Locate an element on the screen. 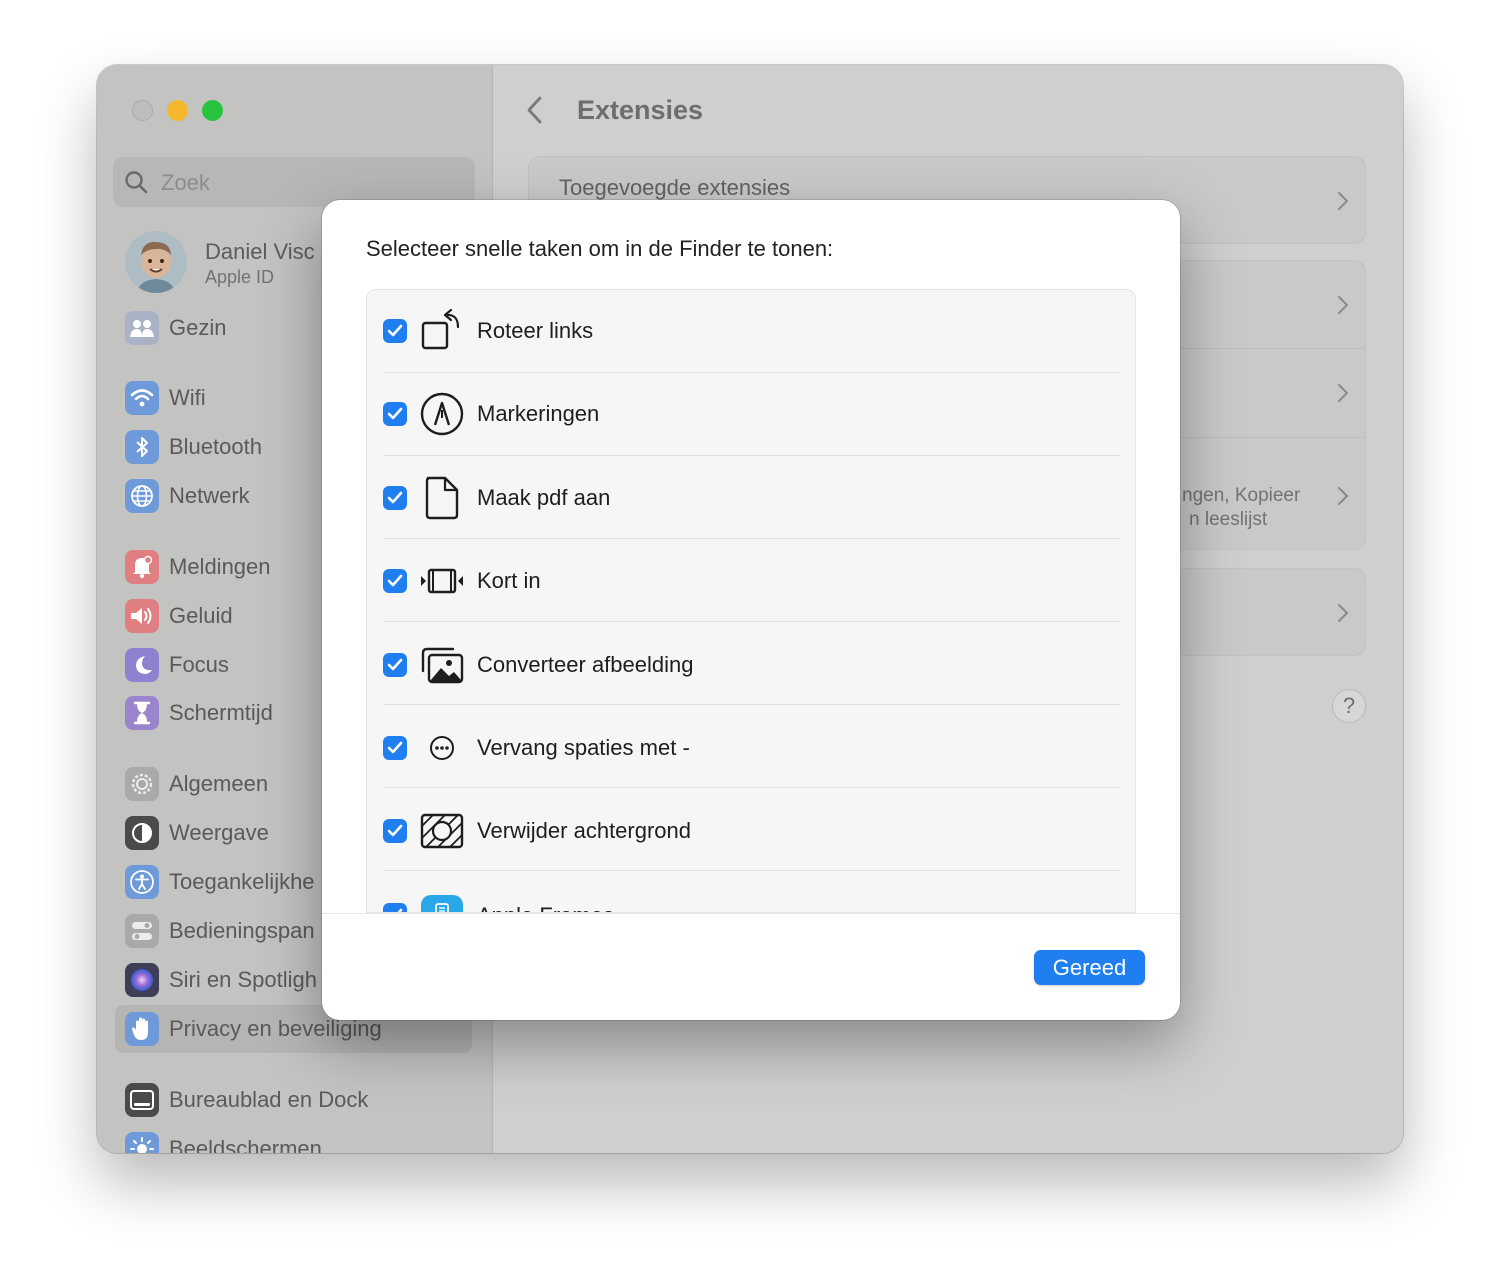 The image size is (1500, 1282). photos-icon is located at coordinates (442, 665).